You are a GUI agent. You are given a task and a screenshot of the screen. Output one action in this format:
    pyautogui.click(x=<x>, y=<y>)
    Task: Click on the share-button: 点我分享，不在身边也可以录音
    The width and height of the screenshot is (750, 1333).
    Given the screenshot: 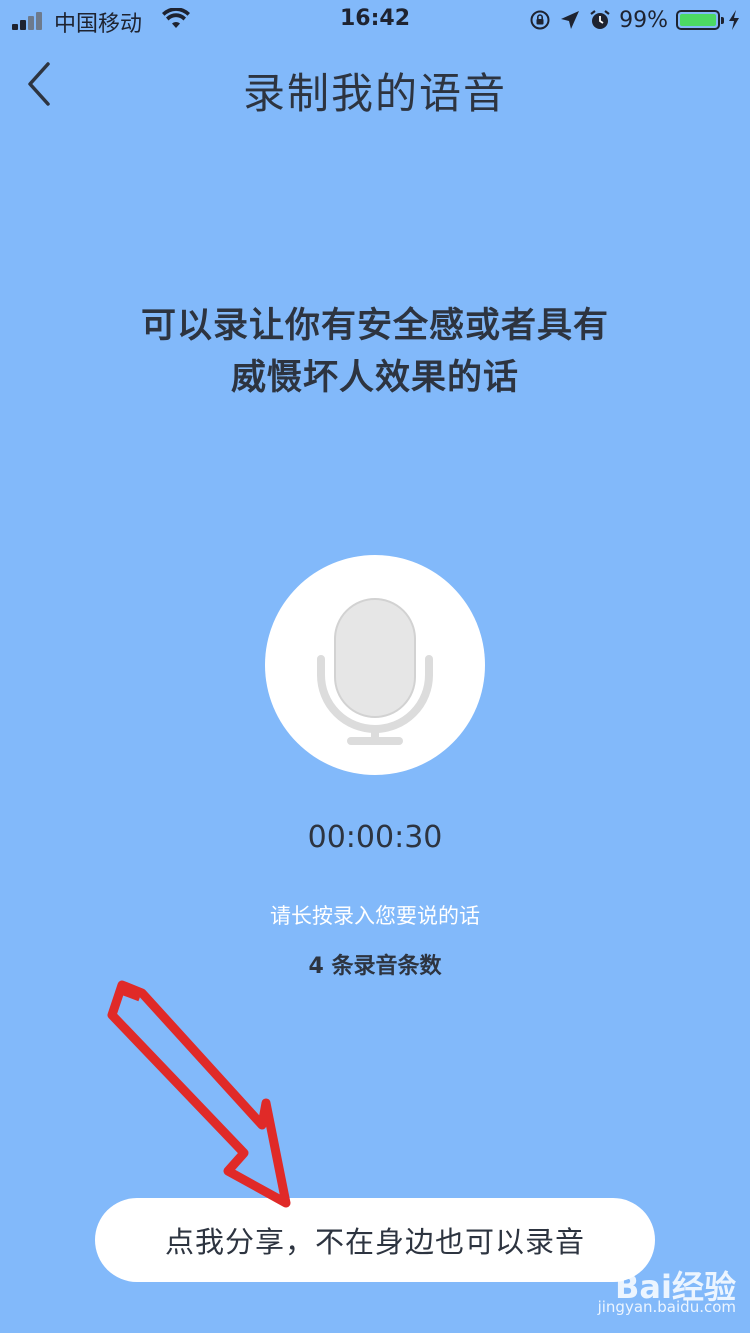 What is the action you would take?
    pyautogui.click(x=375, y=1240)
    